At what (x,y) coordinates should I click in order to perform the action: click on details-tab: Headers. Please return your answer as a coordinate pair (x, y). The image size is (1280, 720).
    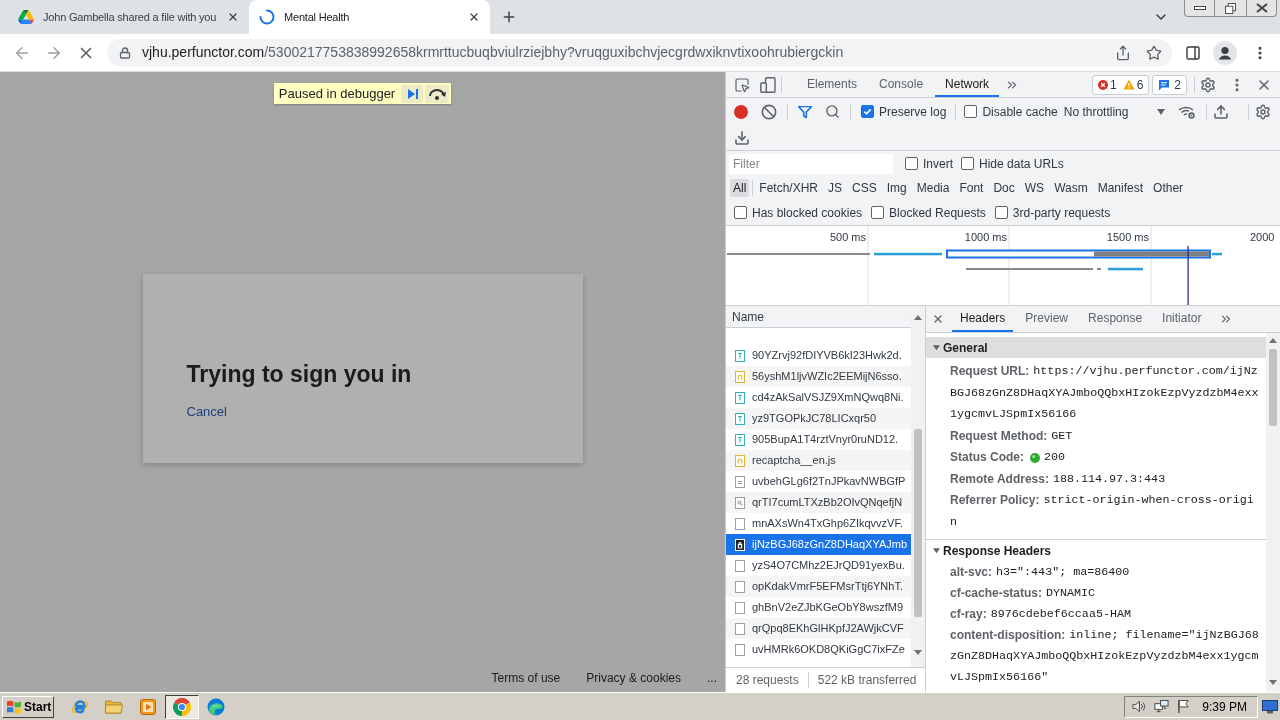
    Looking at the image, I should click on (983, 319).